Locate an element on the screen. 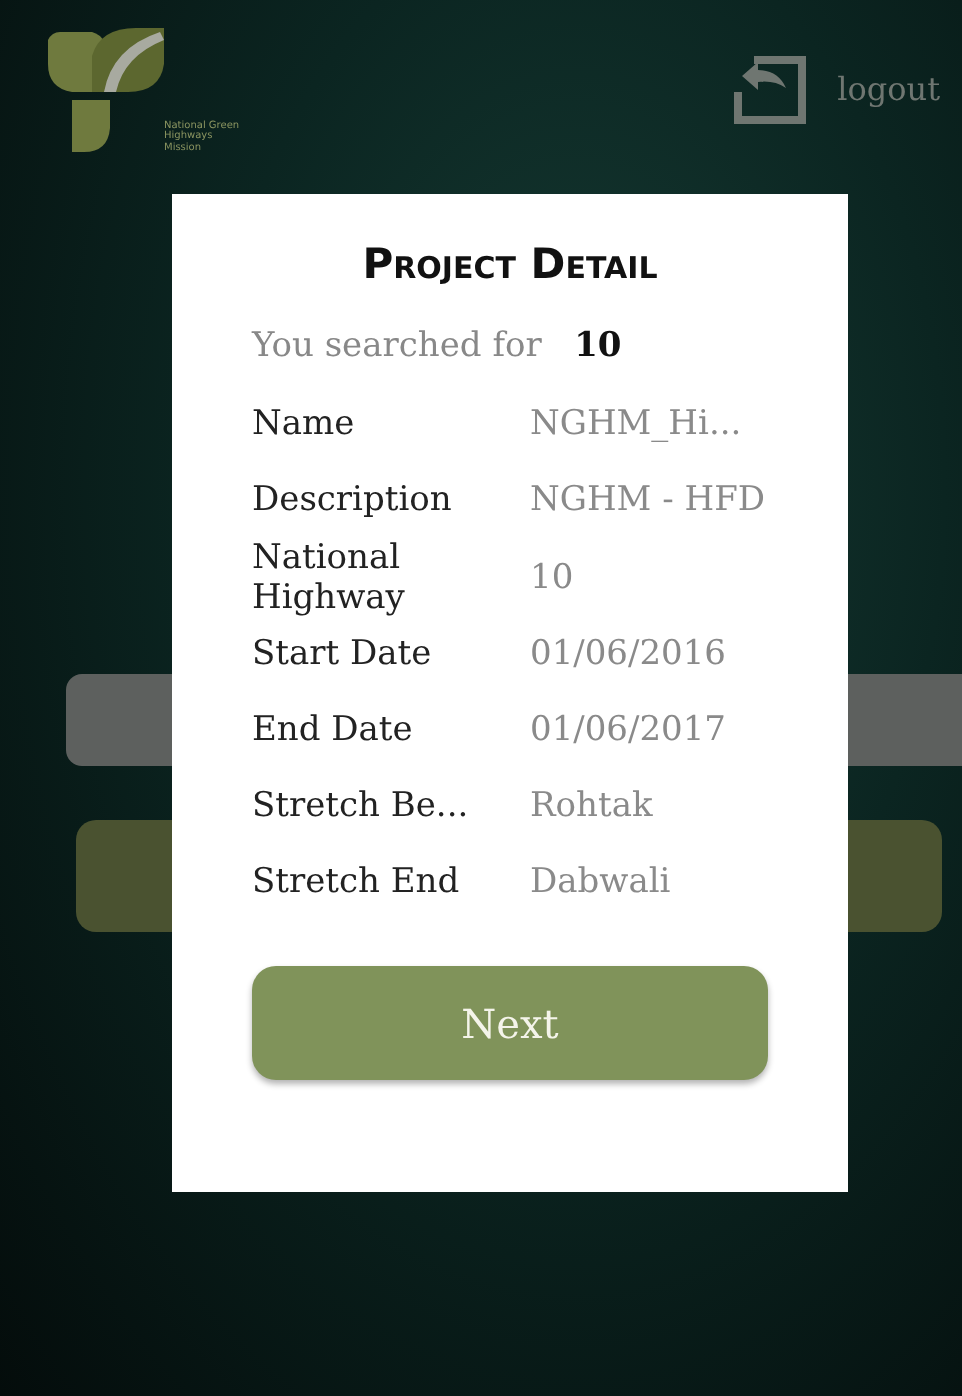 The height and width of the screenshot is (1396, 962). field-value: Rohtak is located at coordinates (592, 808).